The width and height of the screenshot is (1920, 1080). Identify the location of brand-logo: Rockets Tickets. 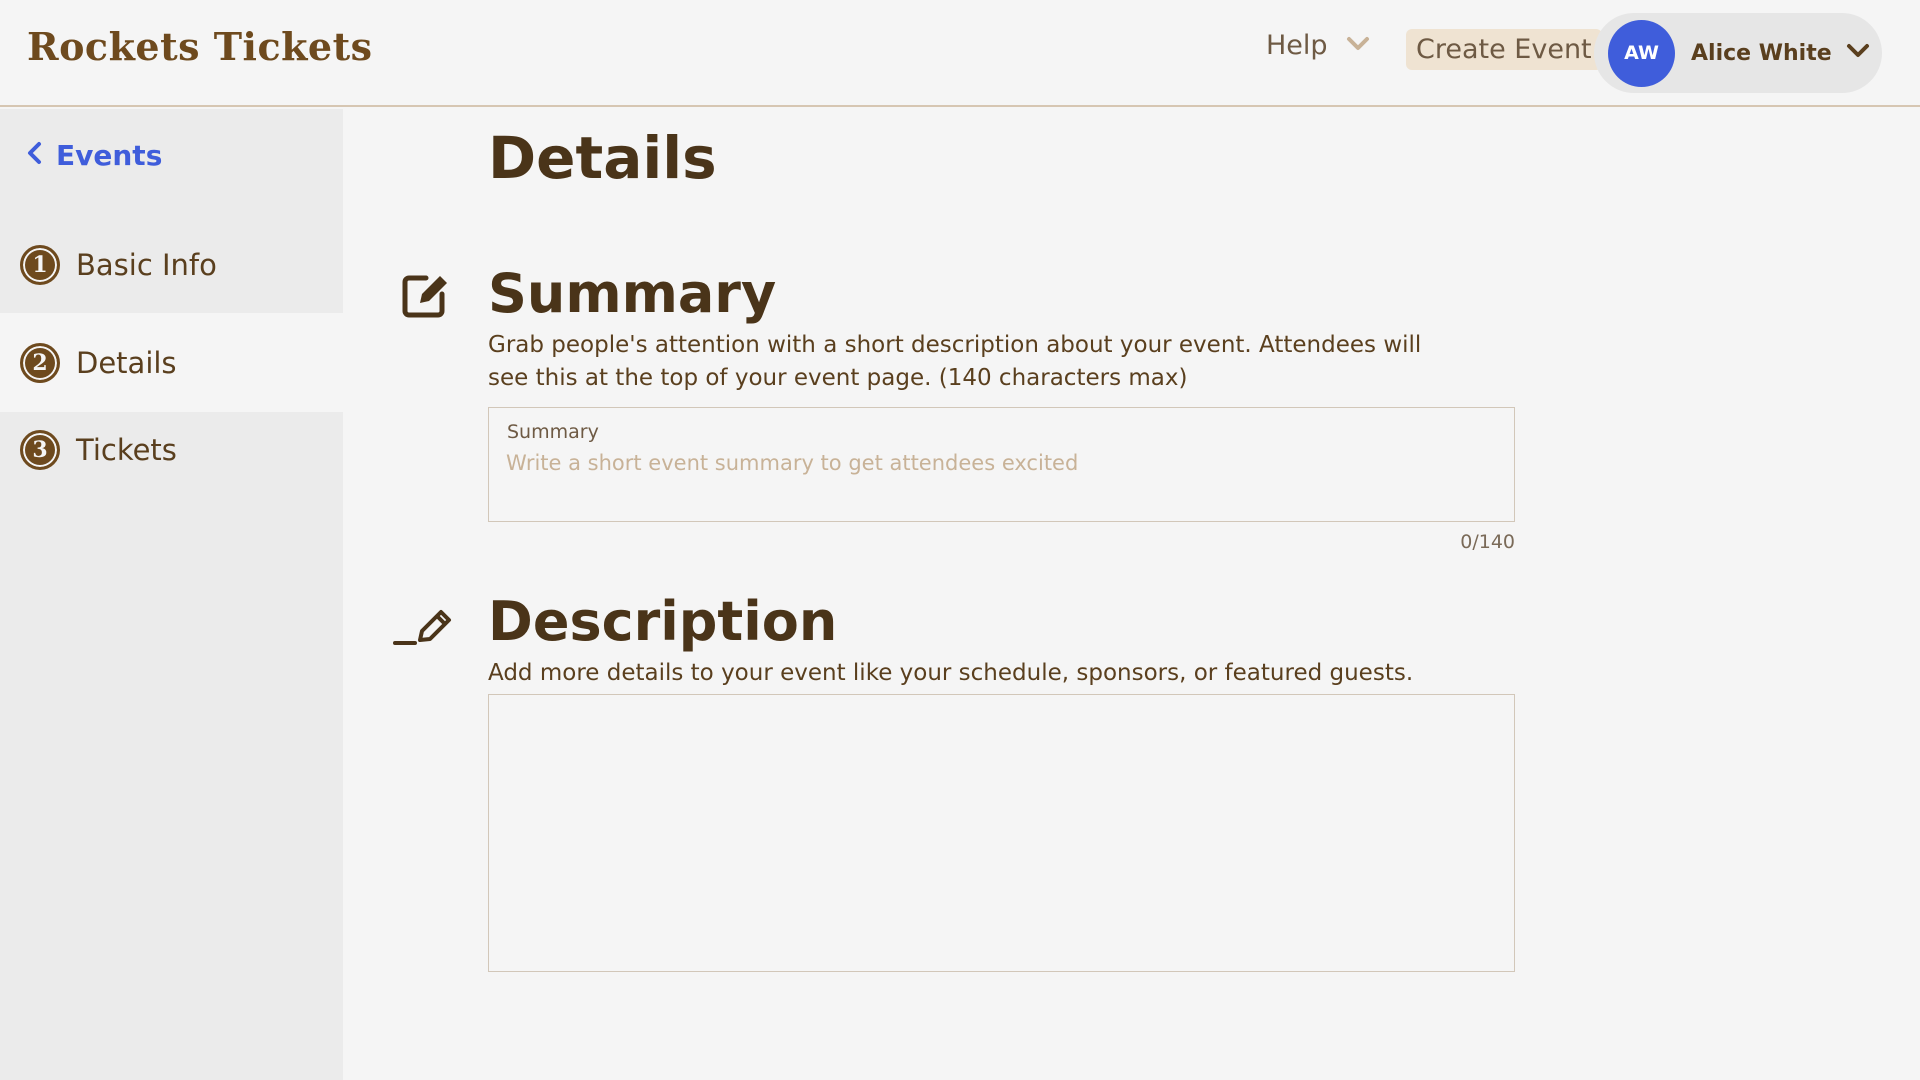
(200, 46).